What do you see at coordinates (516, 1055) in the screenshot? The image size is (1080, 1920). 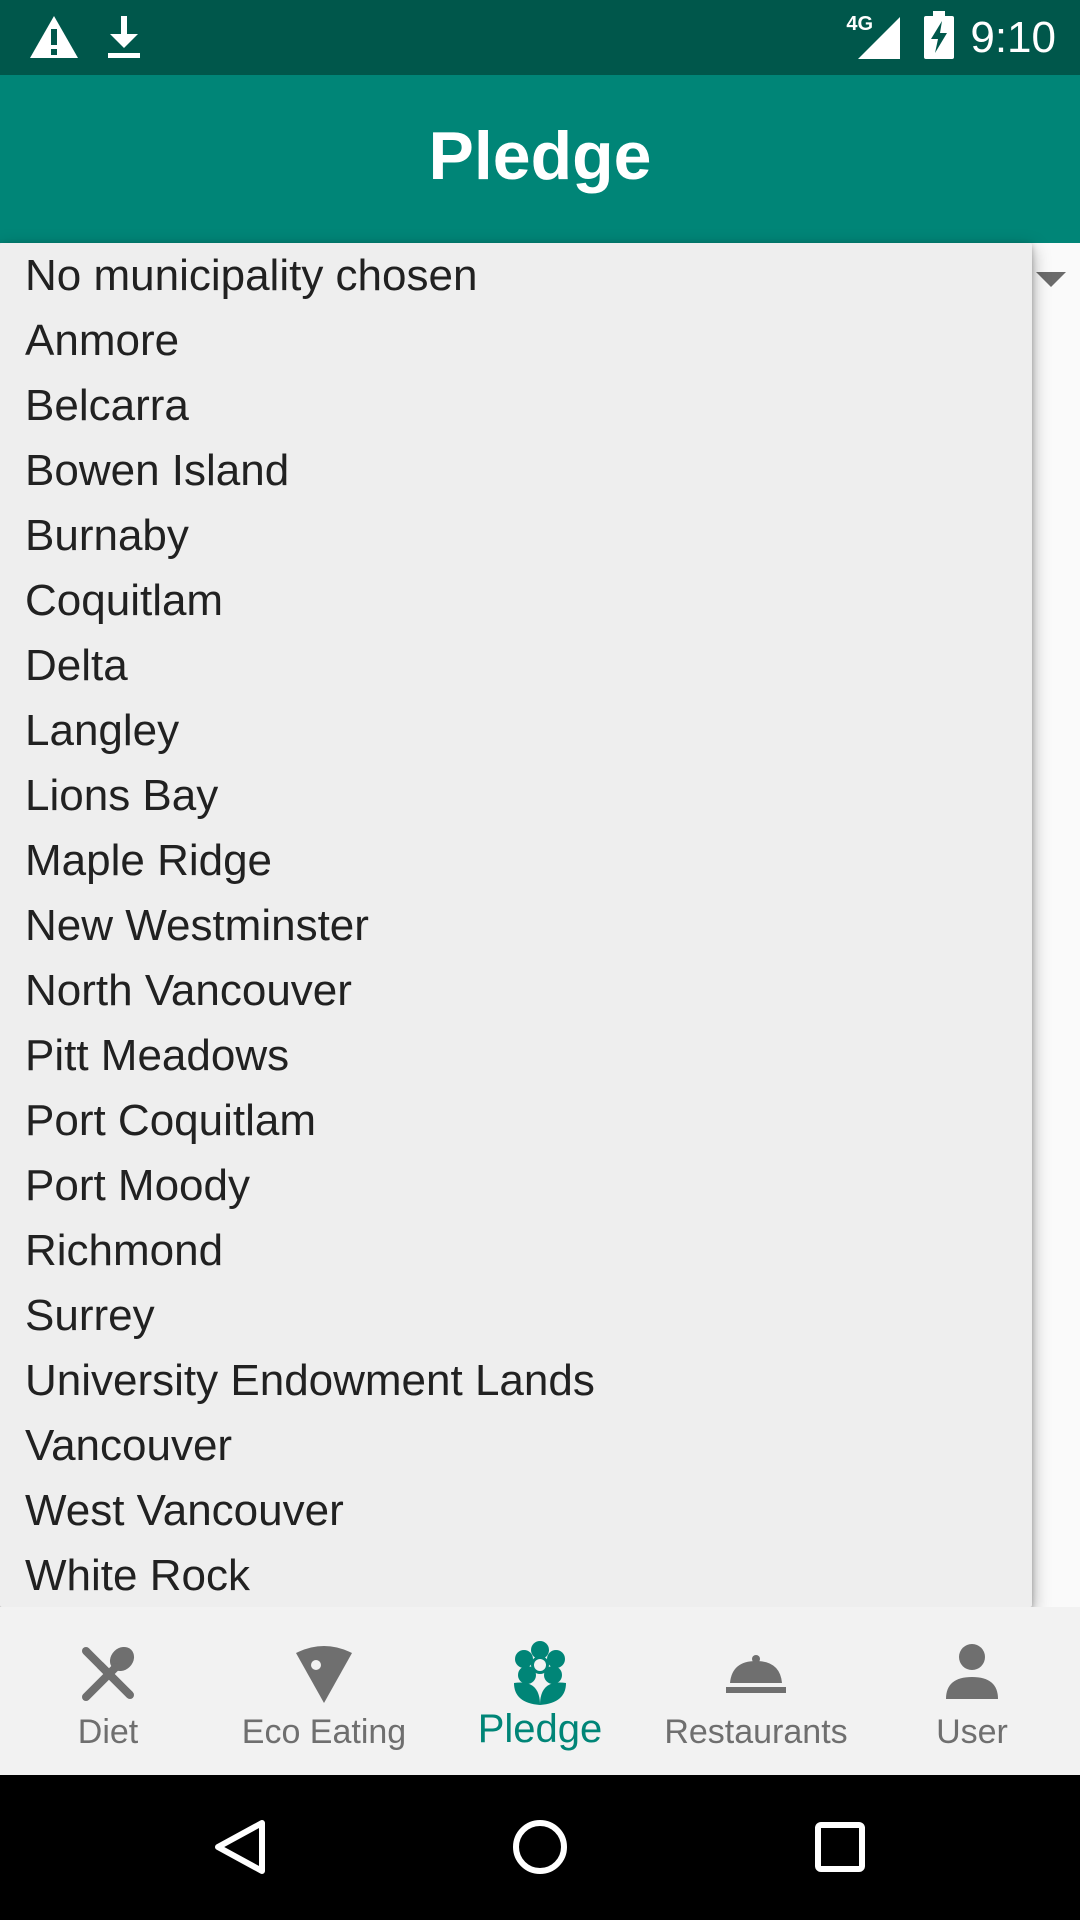 I see `dropdown-item: Pitt Meadows` at bounding box center [516, 1055].